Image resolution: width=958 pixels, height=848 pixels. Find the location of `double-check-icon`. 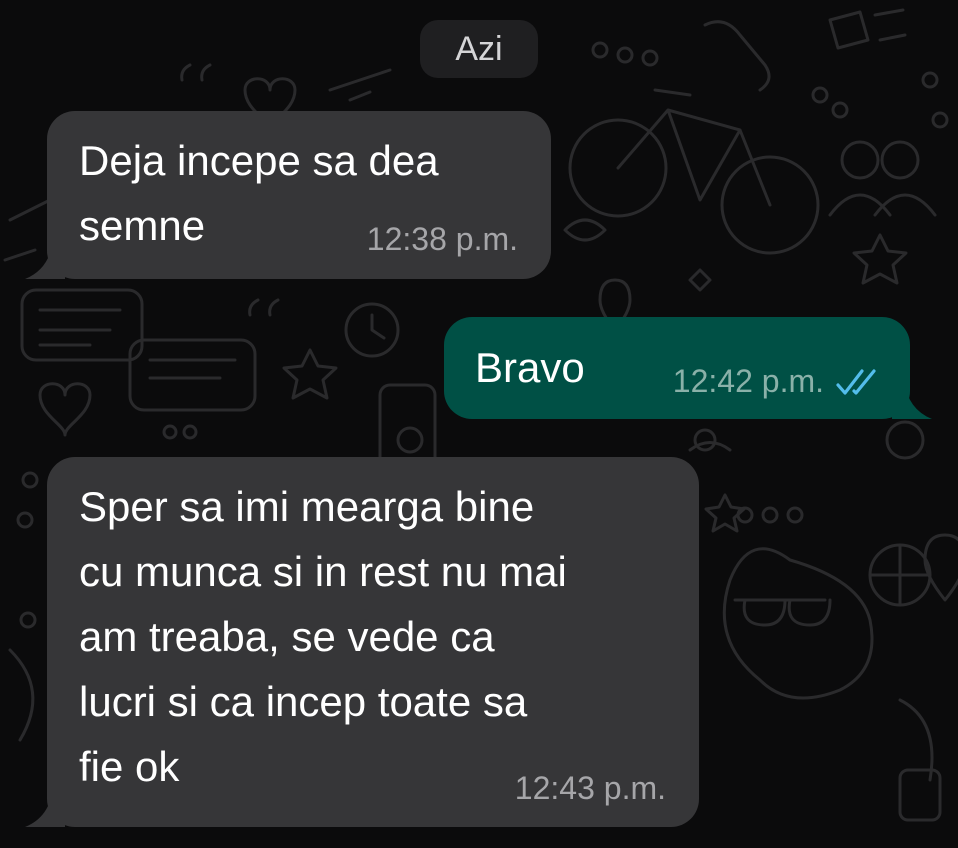

double-check-icon is located at coordinates (856, 382).